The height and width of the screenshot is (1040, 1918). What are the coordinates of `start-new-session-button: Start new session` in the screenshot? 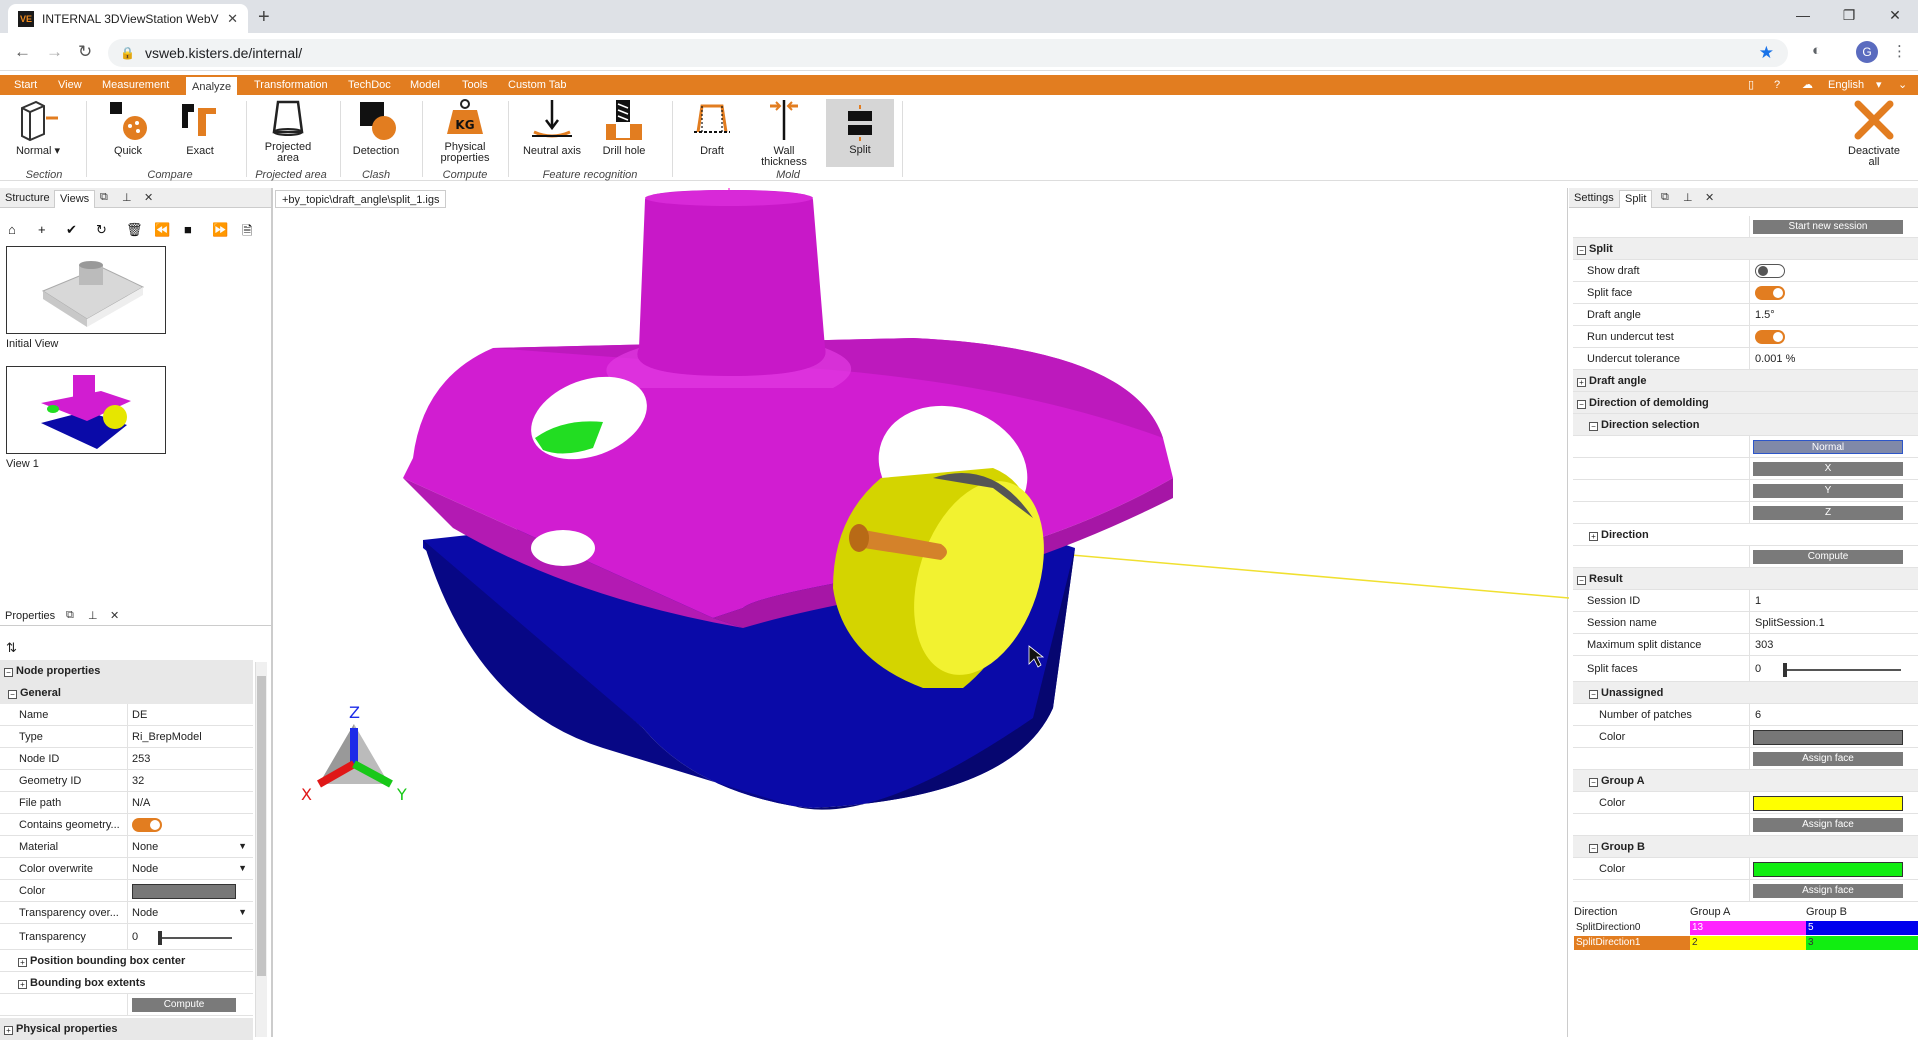 It's located at (1828, 227).